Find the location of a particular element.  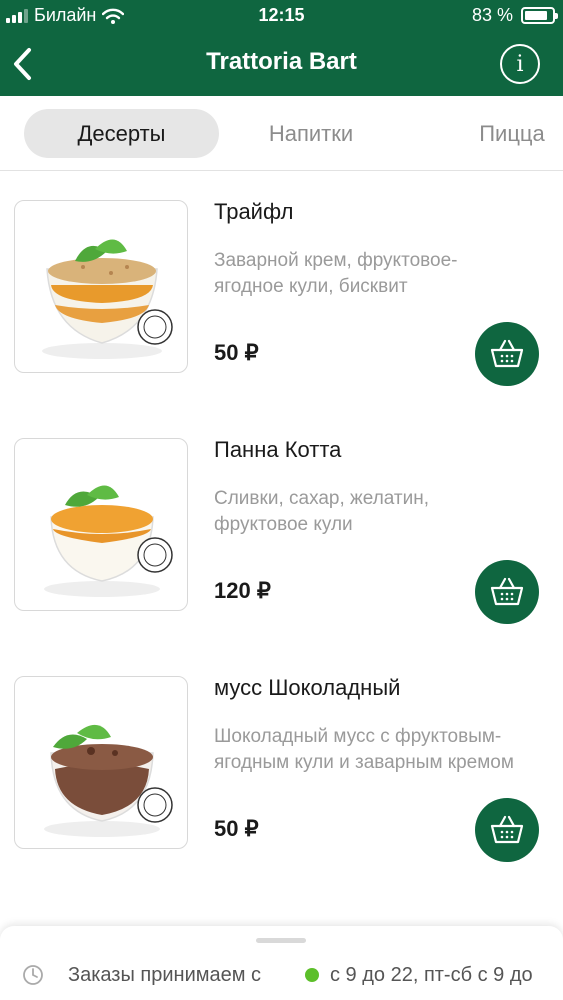

tab-drinks: Напитки is located at coordinates (311, 133).